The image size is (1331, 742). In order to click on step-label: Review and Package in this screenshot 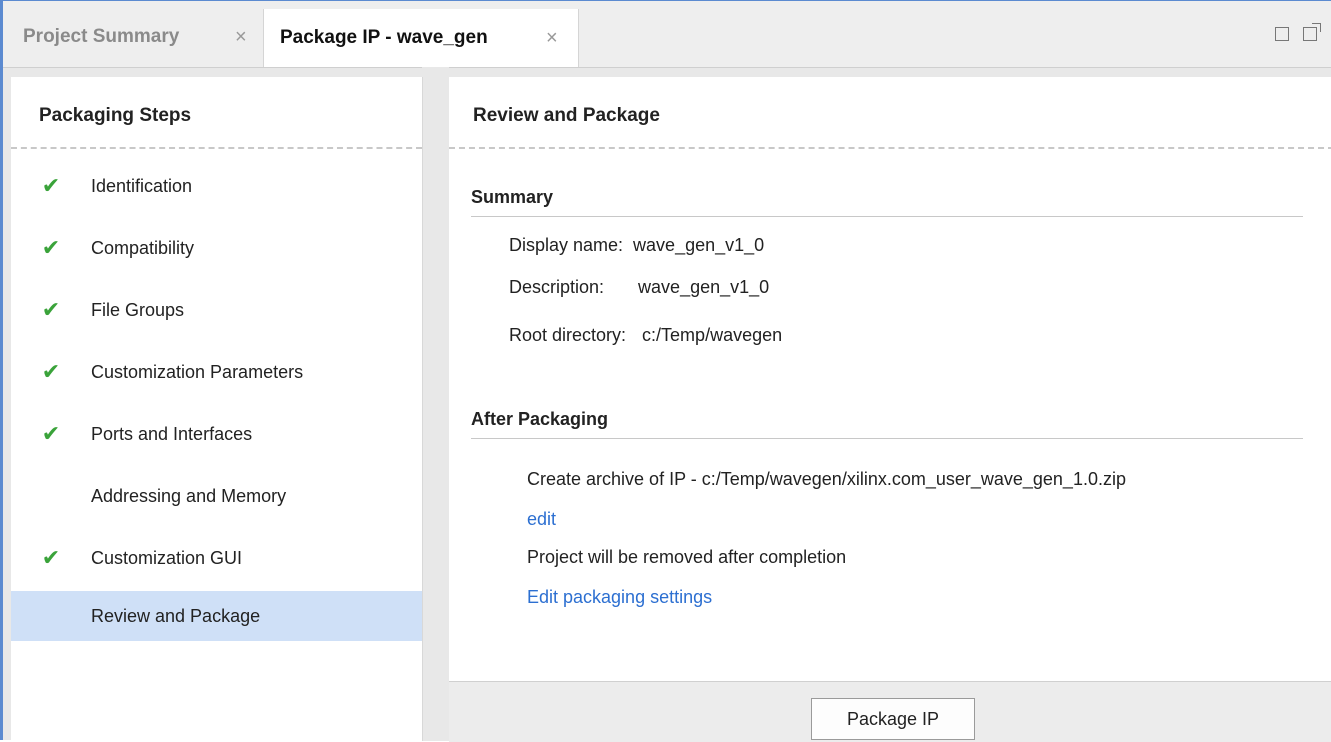, I will do `click(176, 615)`.